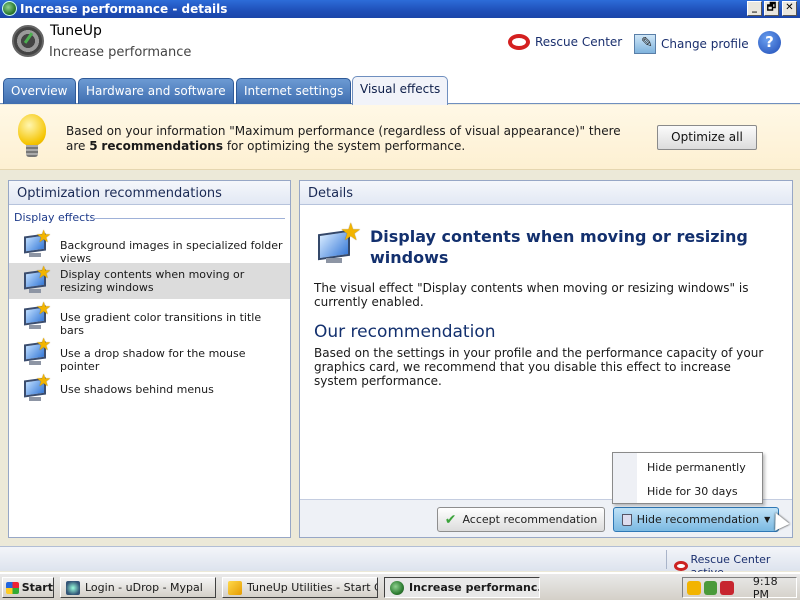 This screenshot has height=600, width=800. I want to click on accept-recommendation-label: Accept recommendation, so click(530, 519).